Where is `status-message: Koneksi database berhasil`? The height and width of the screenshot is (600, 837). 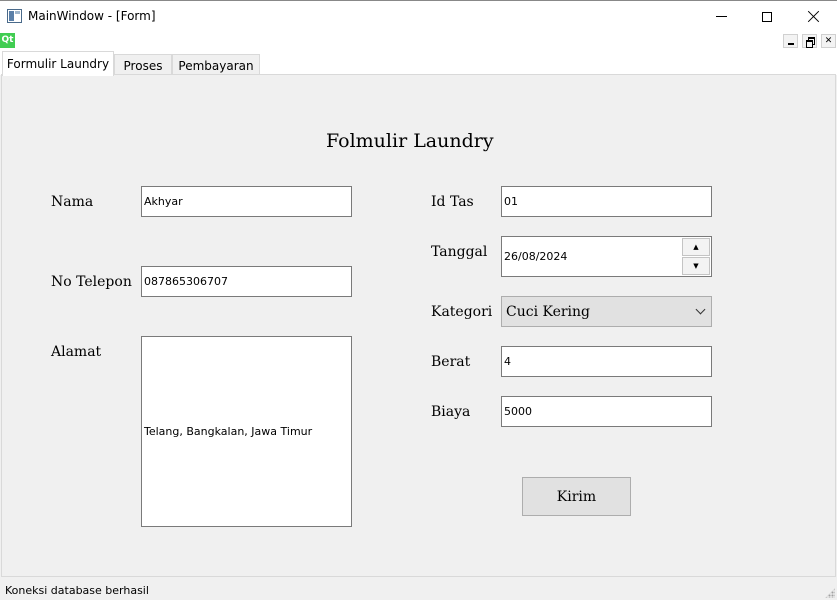
status-message: Koneksi database berhasil is located at coordinates (77, 590).